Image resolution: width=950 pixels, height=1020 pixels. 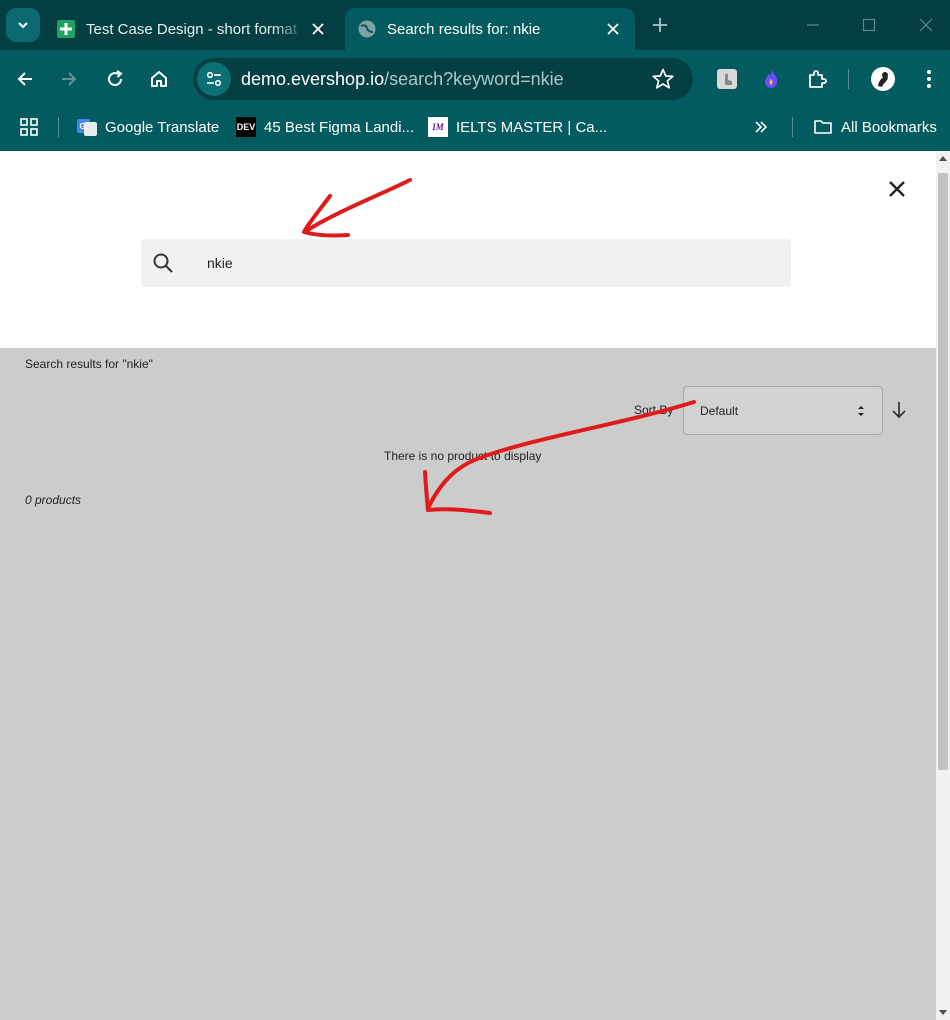 I want to click on apps-button, so click(x=29, y=127).